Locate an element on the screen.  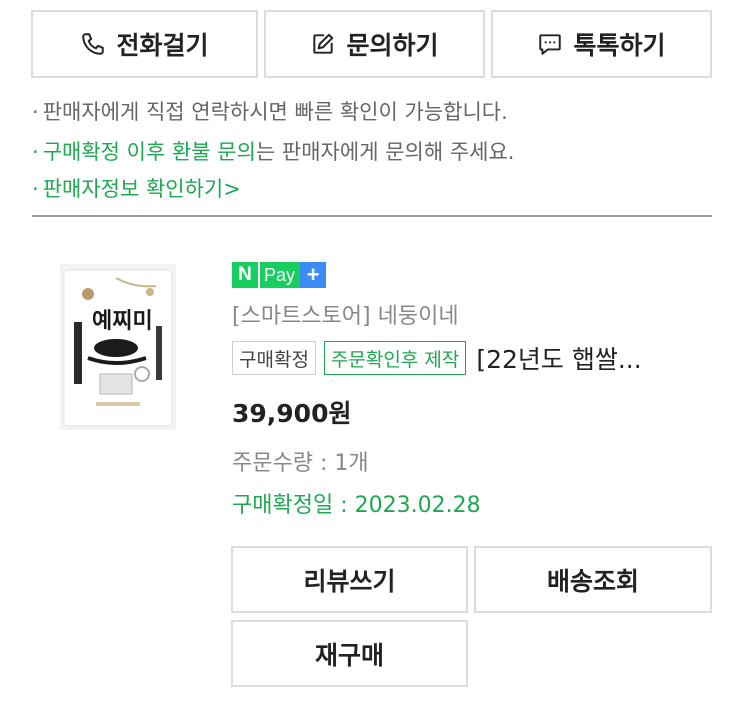
chat-bubble-icon is located at coordinates (550, 44).